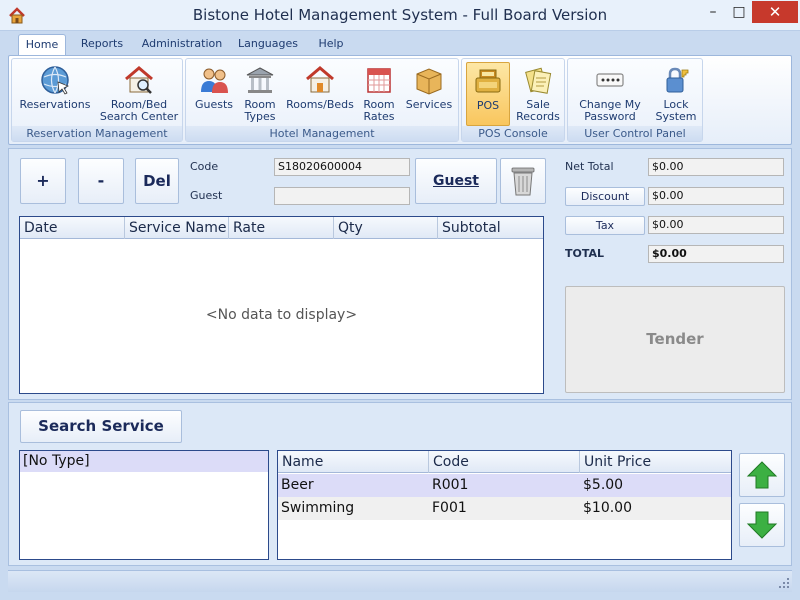 This screenshot has width=800, height=600. Describe the element at coordinates (676, 94) in the screenshot. I see `lock-system-button: Lock System` at that location.